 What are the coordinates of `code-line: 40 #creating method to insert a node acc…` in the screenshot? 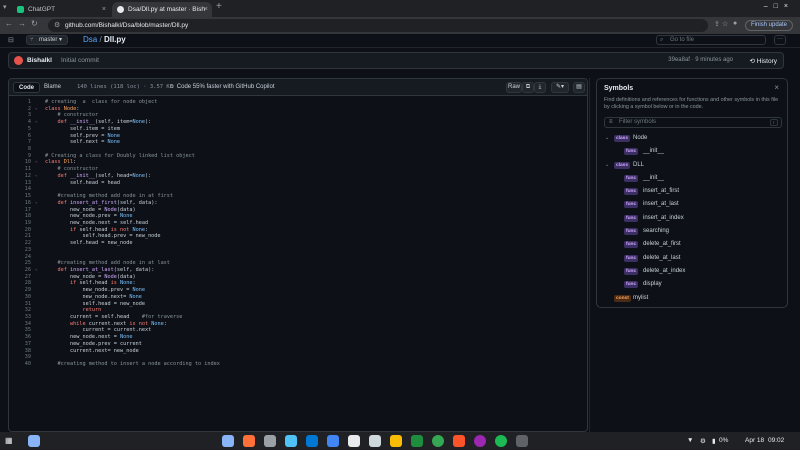 It's located at (298, 364).